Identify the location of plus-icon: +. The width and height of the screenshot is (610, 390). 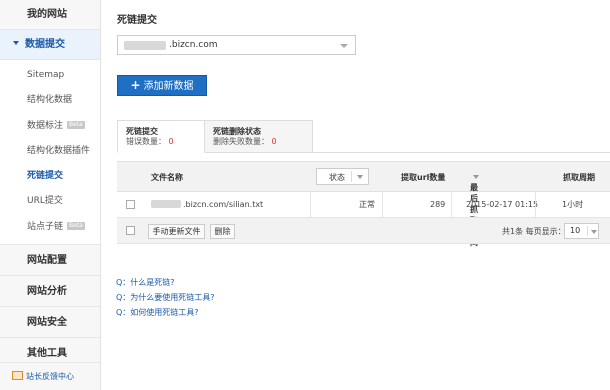
(135, 85).